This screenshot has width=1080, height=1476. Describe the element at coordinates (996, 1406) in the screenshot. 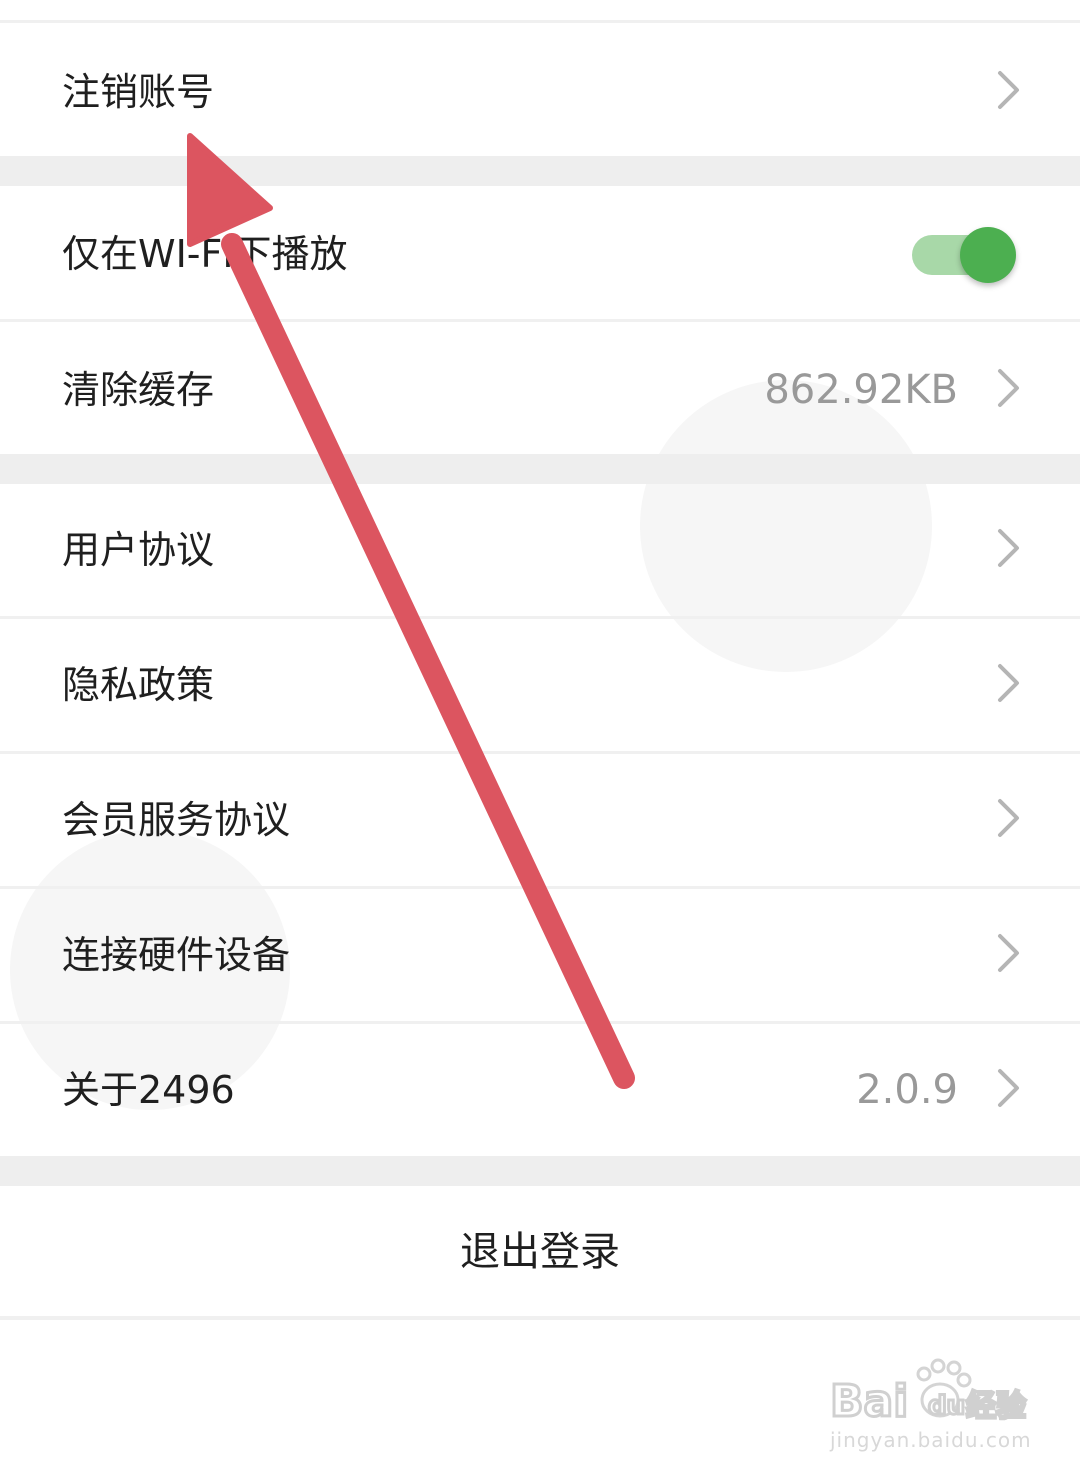

I see `svg-text: 经验` at that location.